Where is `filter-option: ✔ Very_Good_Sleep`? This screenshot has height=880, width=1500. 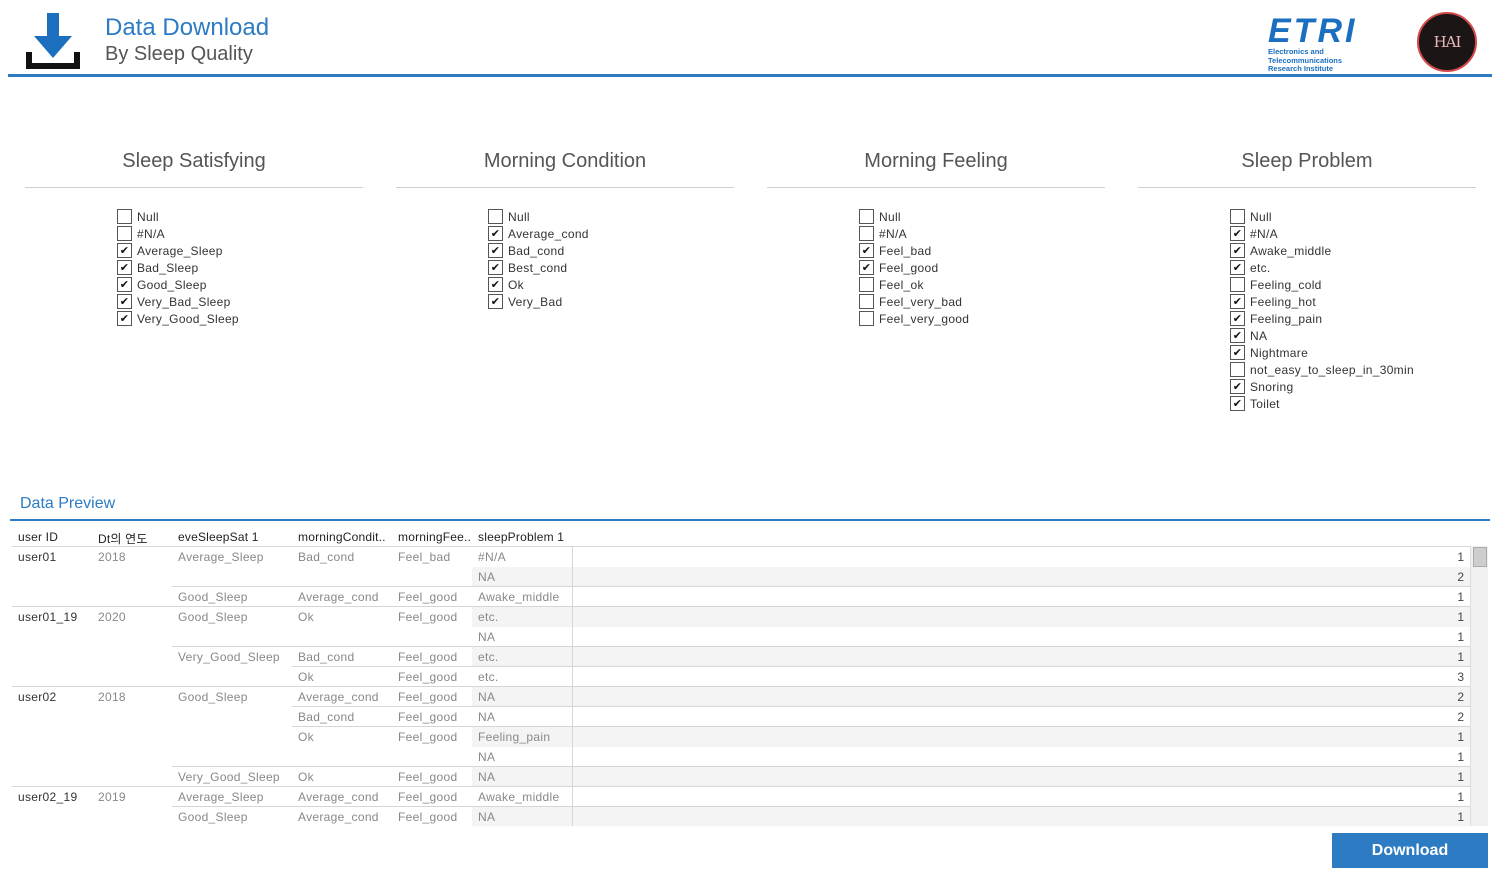 filter-option: ✔ Very_Good_Sleep is located at coordinates (178, 318).